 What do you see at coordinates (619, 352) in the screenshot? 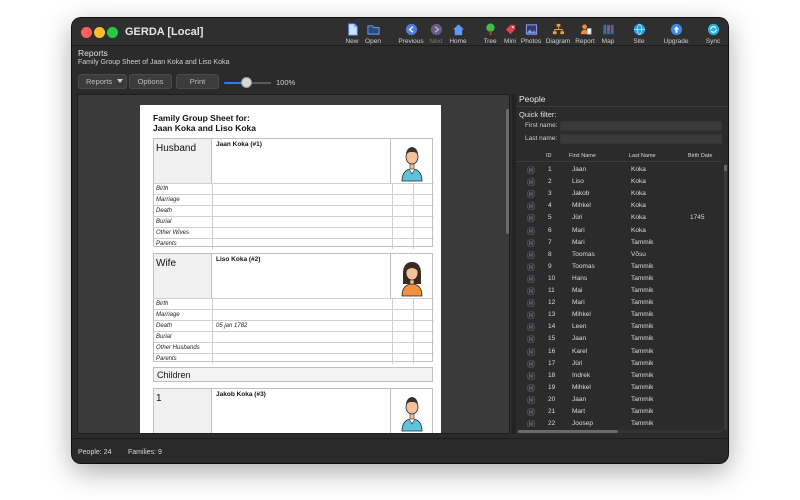
I see `table-row: Ⓜ 16 Karel Tammik` at bounding box center [619, 352].